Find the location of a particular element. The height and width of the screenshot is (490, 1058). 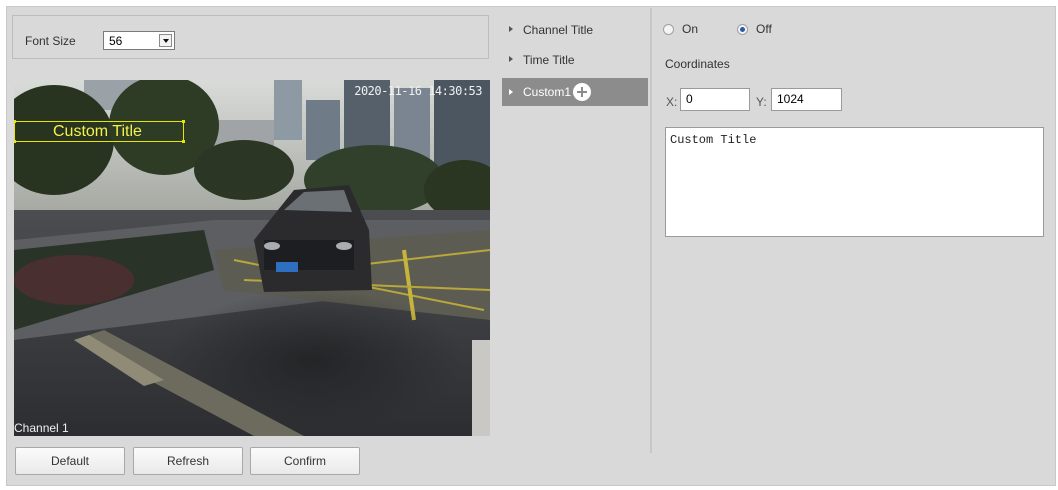

default-button: Default is located at coordinates (70, 461).